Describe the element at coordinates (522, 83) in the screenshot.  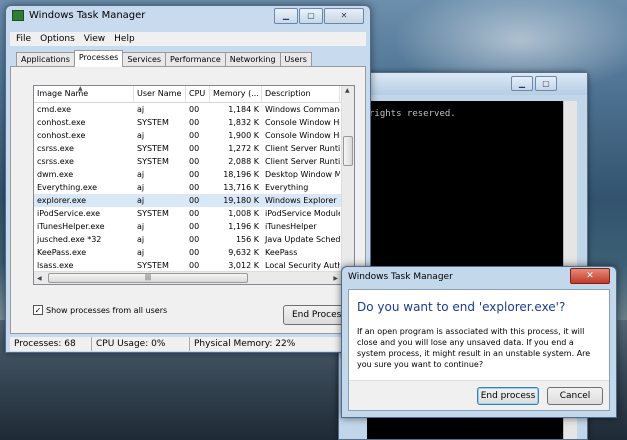
I see `console-minimize-button: ▁` at that location.